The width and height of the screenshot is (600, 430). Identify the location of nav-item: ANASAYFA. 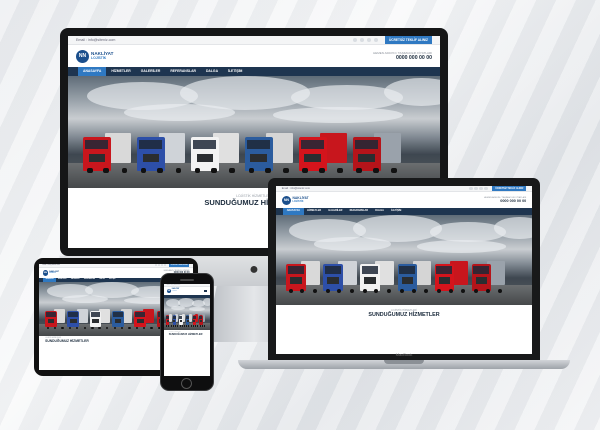
(92, 71).